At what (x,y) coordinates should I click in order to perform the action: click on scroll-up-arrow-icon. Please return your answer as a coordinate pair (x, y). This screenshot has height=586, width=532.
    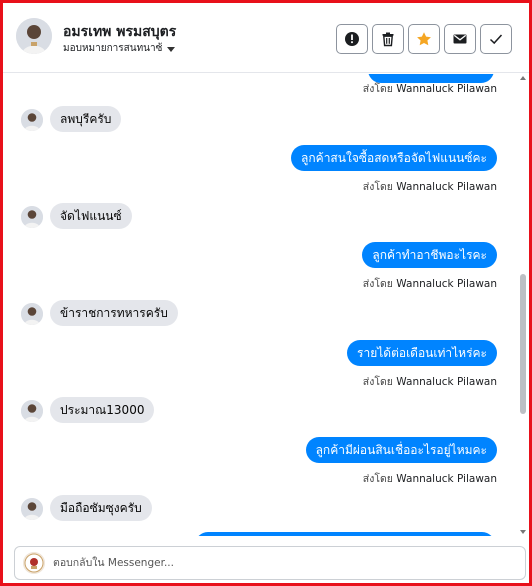
    Looking at the image, I should click on (523, 78).